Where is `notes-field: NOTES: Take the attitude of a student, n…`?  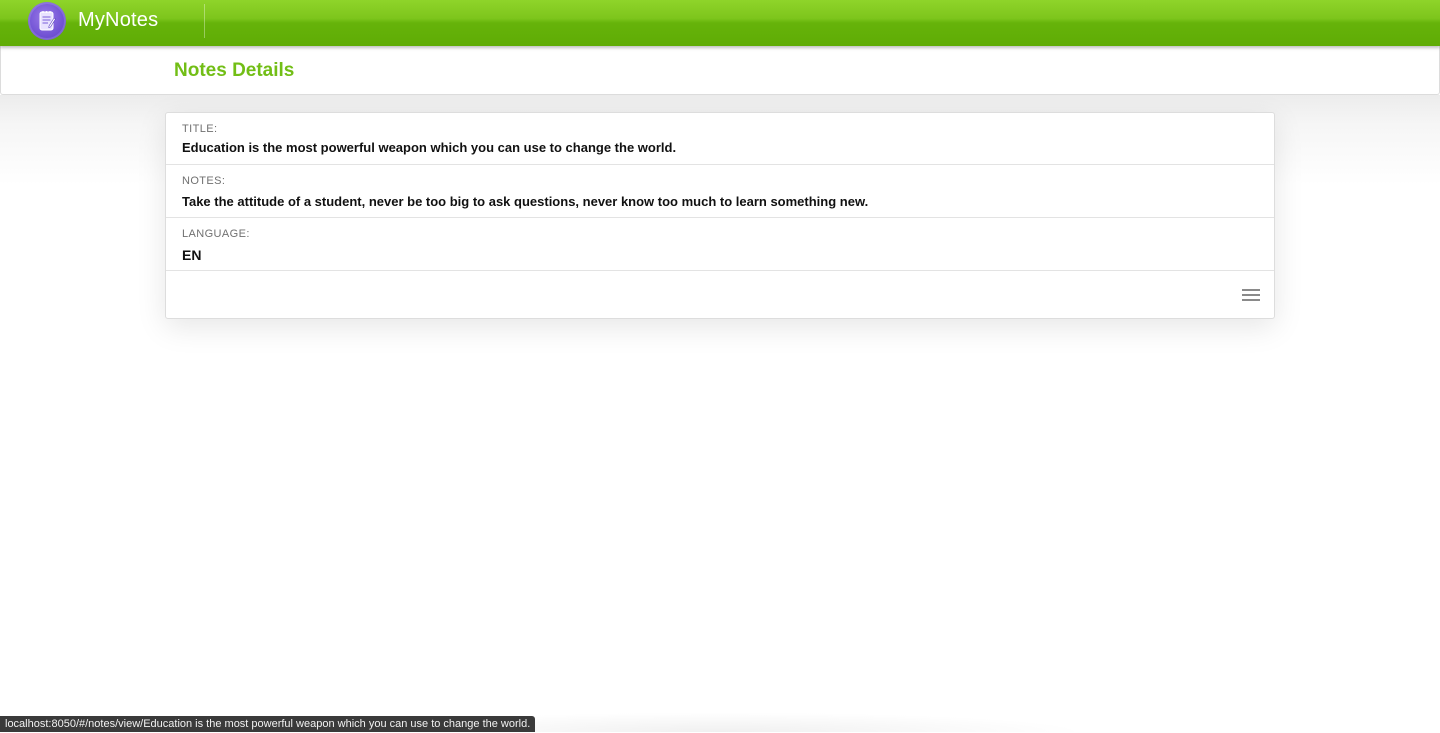
notes-field: NOTES: Take the attitude of a student, n… is located at coordinates (720, 191).